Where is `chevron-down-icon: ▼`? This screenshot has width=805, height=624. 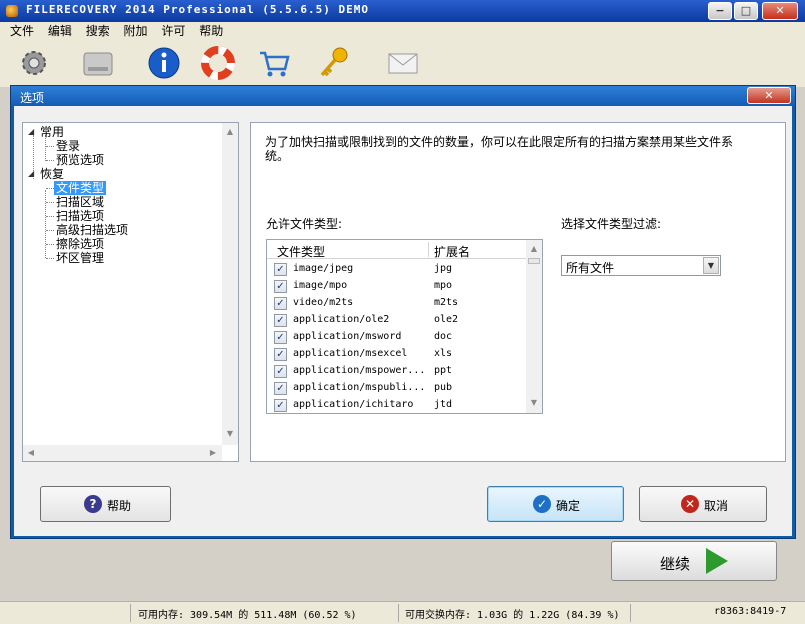
chevron-down-icon: ▼ is located at coordinates (711, 265).